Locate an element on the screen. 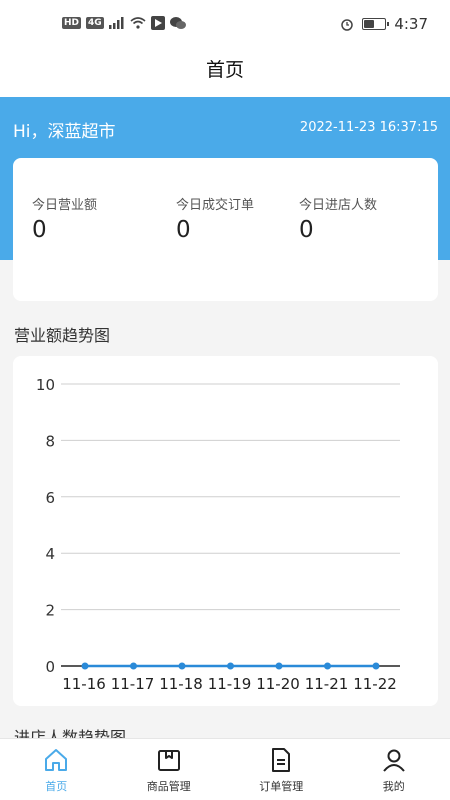  visitors-chart-title: 进店人数趋势图 is located at coordinates (70, 733).